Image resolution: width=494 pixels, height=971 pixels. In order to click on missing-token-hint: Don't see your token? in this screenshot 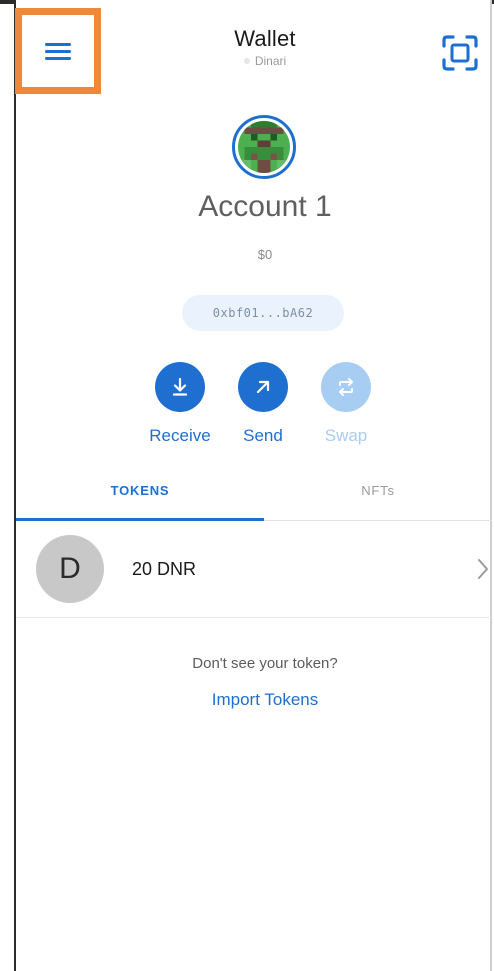, I will do `click(265, 663)`.